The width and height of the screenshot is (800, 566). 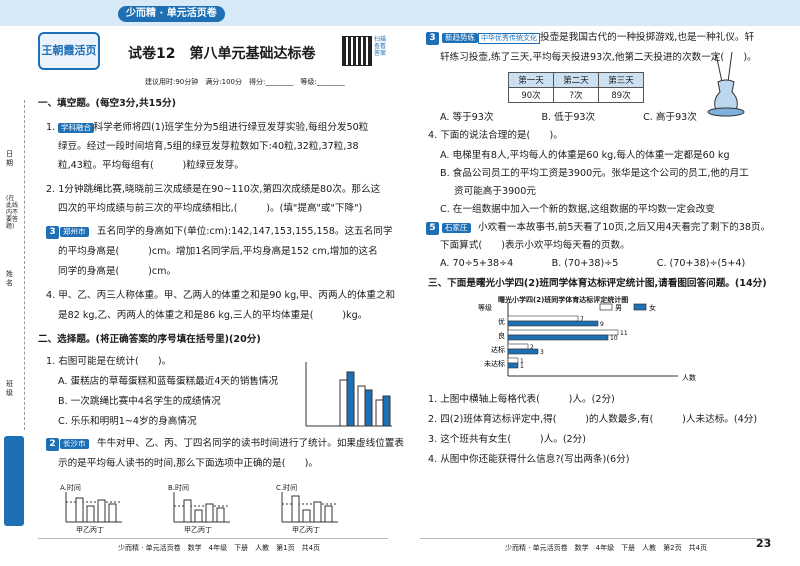 What do you see at coordinates (380, 46) in the screenshot?
I see `qr-label: 扫描查看答案` at bounding box center [380, 46].